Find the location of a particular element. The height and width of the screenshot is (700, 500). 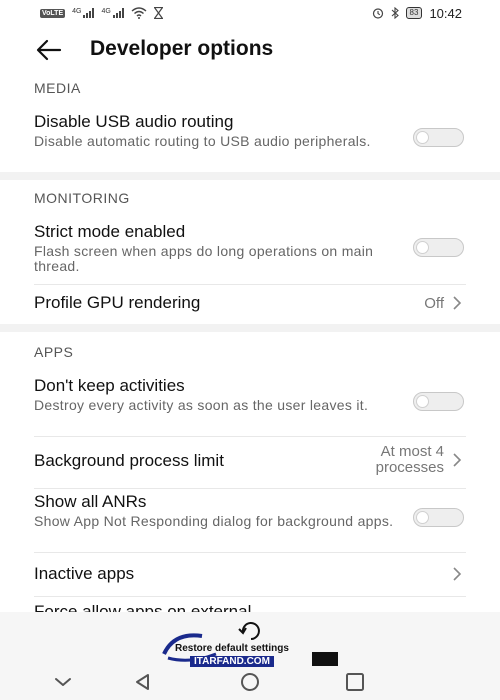

clock: 10:42 is located at coordinates (445, 13).